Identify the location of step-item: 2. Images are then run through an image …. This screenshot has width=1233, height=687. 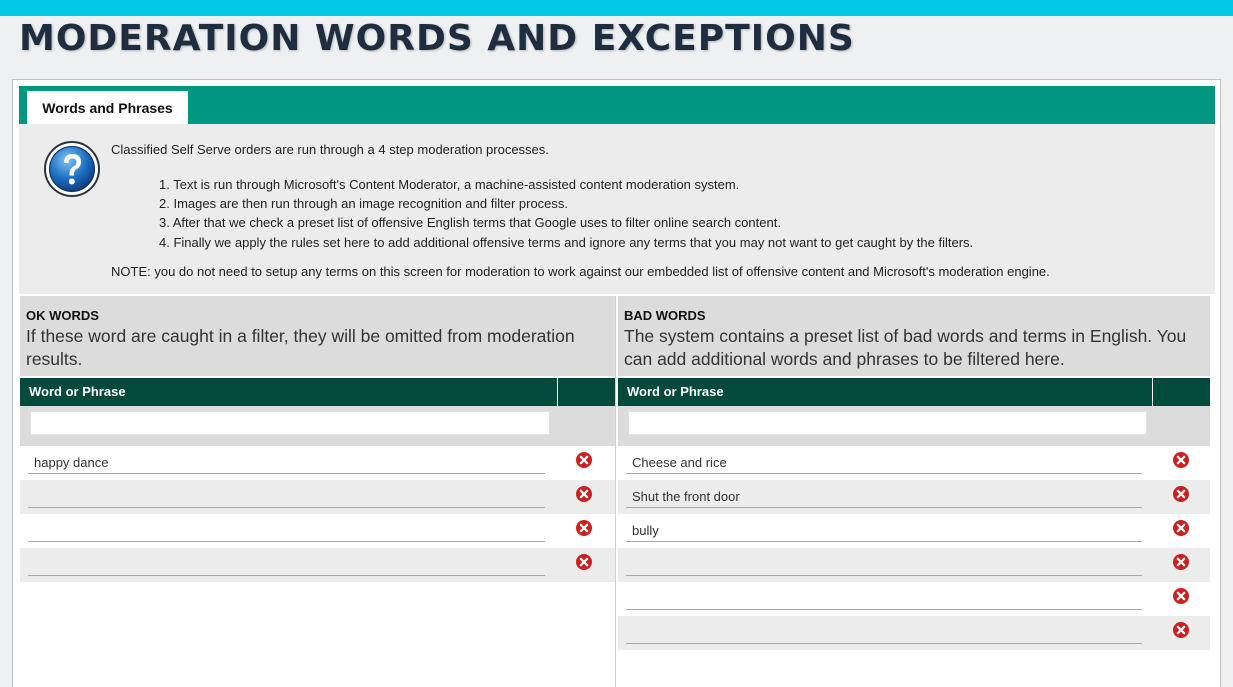
(364, 204).